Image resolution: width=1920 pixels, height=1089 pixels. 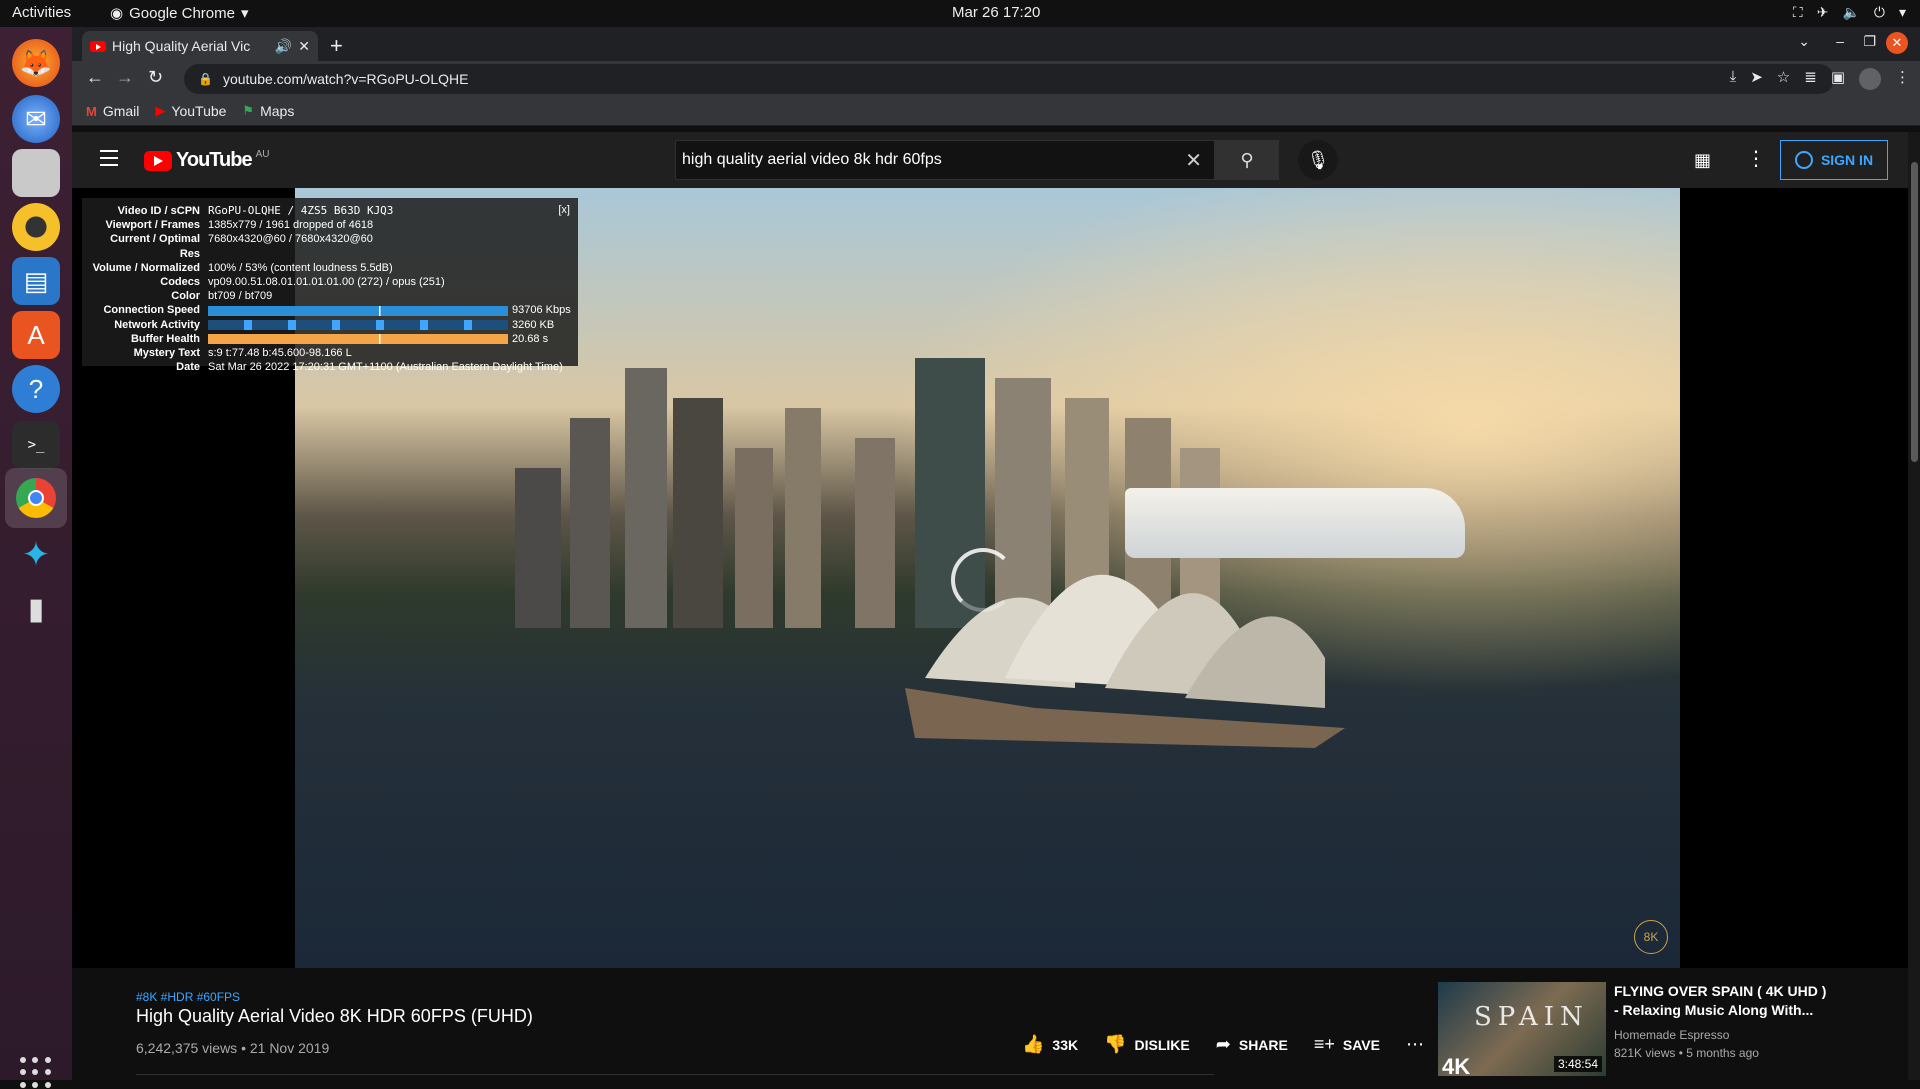 I want to click on airplane-icon: ✈, so click(x=1822, y=12).